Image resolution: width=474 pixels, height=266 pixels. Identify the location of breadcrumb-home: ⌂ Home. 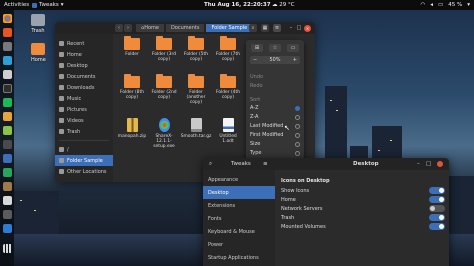
(150, 28).